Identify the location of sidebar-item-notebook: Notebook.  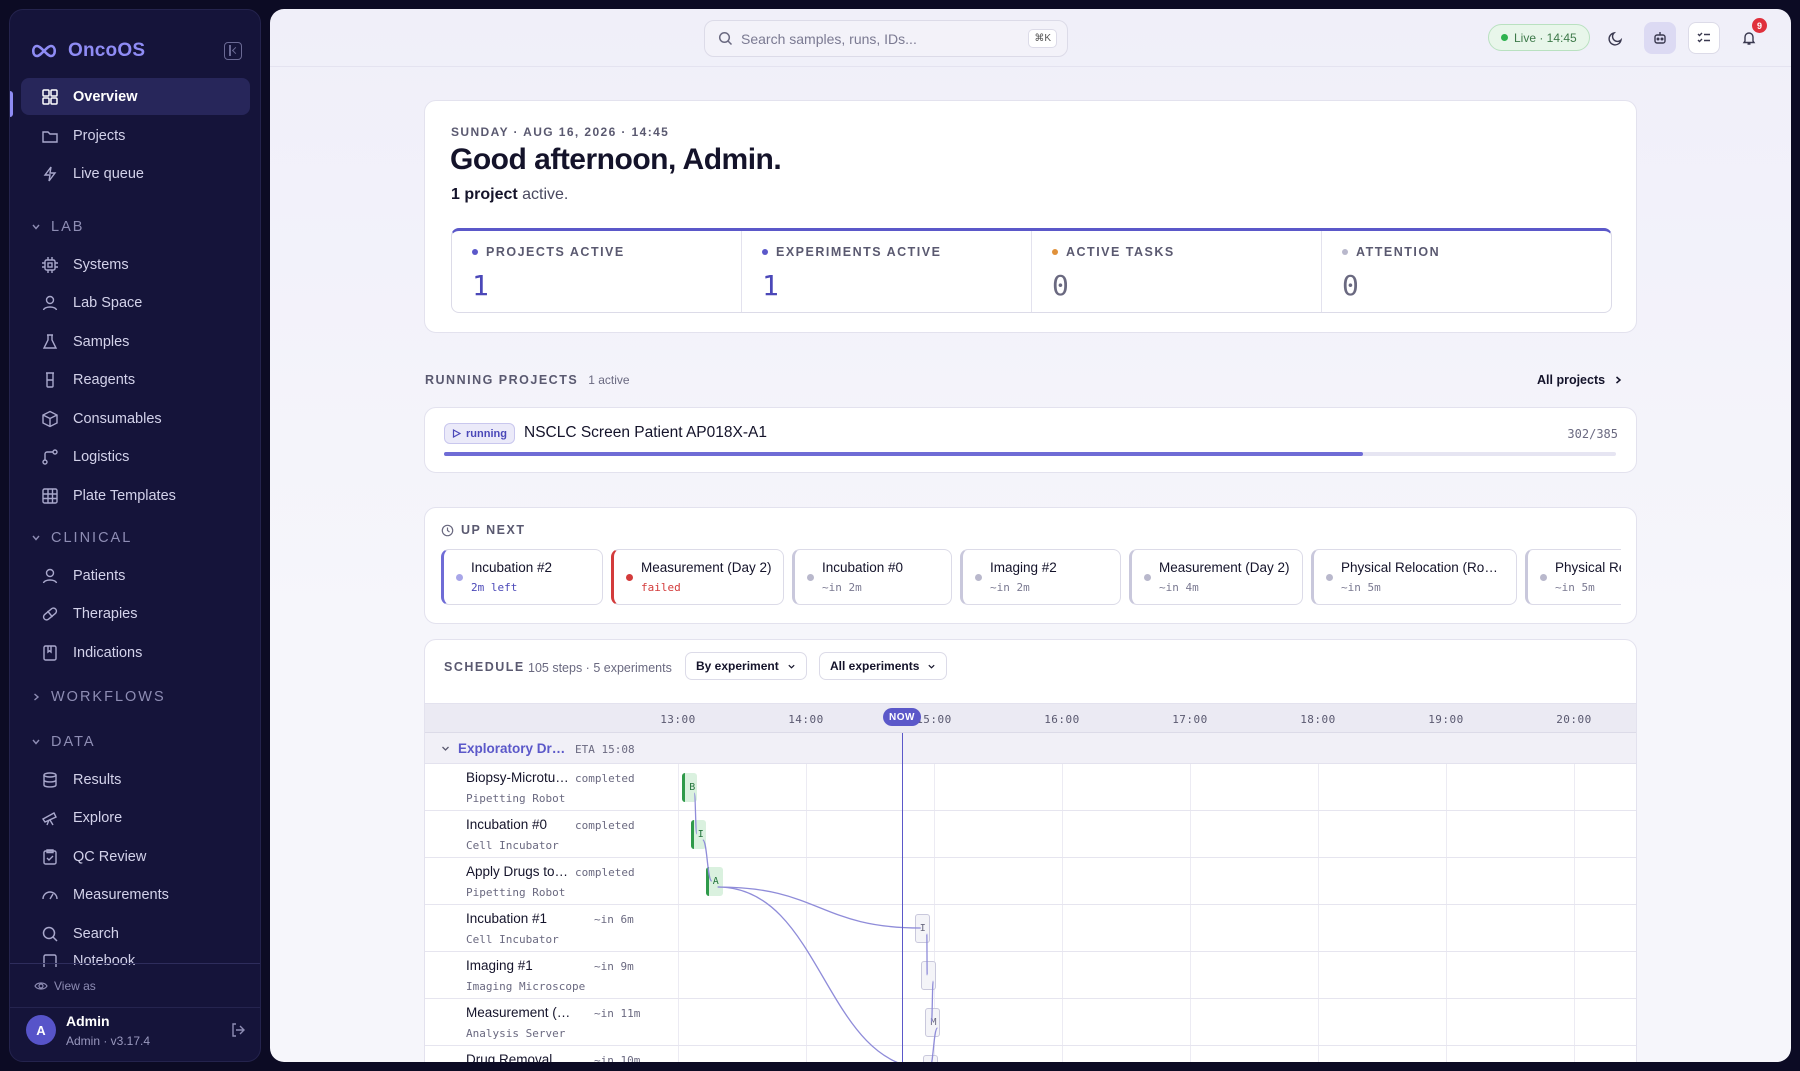
(135, 960).